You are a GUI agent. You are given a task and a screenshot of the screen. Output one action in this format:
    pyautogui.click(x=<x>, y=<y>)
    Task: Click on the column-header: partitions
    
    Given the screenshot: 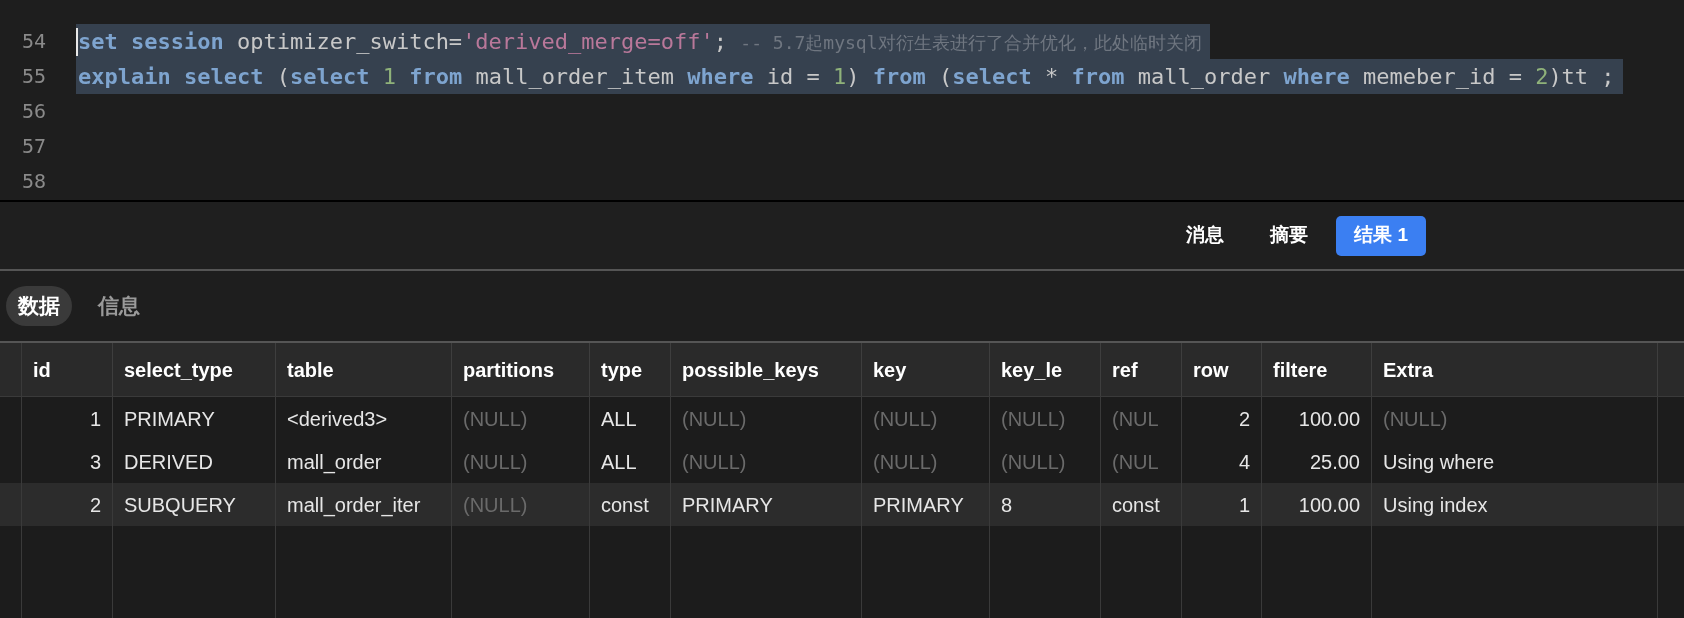 What is the action you would take?
    pyautogui.click(x=521, y=369)
    